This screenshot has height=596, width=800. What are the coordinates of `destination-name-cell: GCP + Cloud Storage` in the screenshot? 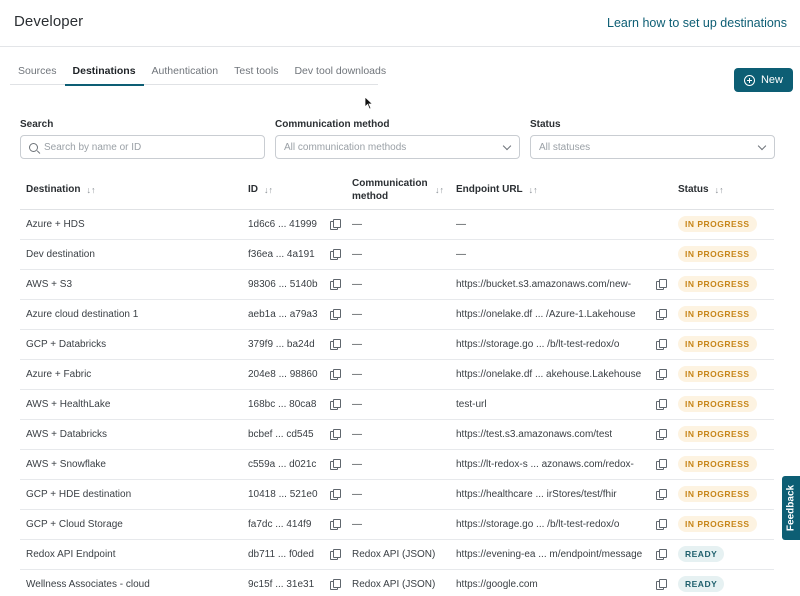 It's located at (131, 524).